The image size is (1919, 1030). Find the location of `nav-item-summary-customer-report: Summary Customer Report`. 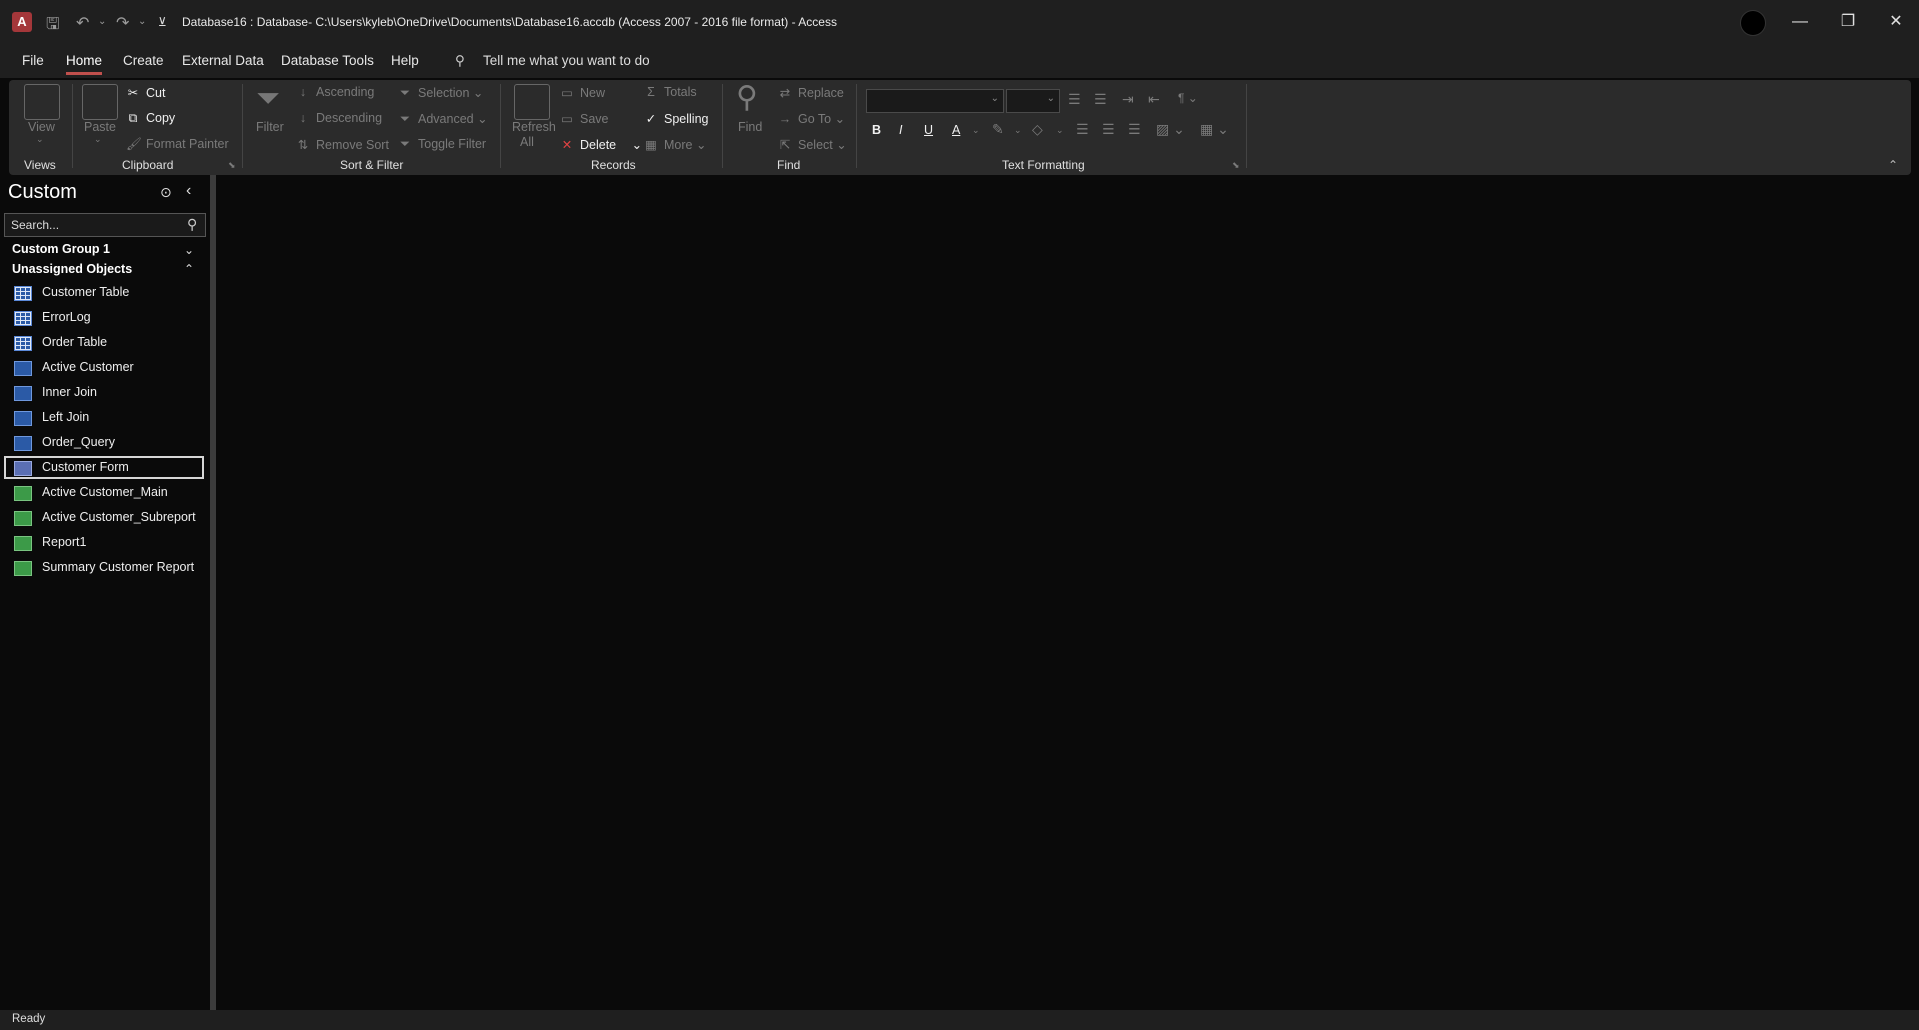

nav-item-summary-customer-report: Summary Customer Report is located at coordinates (104, 567).